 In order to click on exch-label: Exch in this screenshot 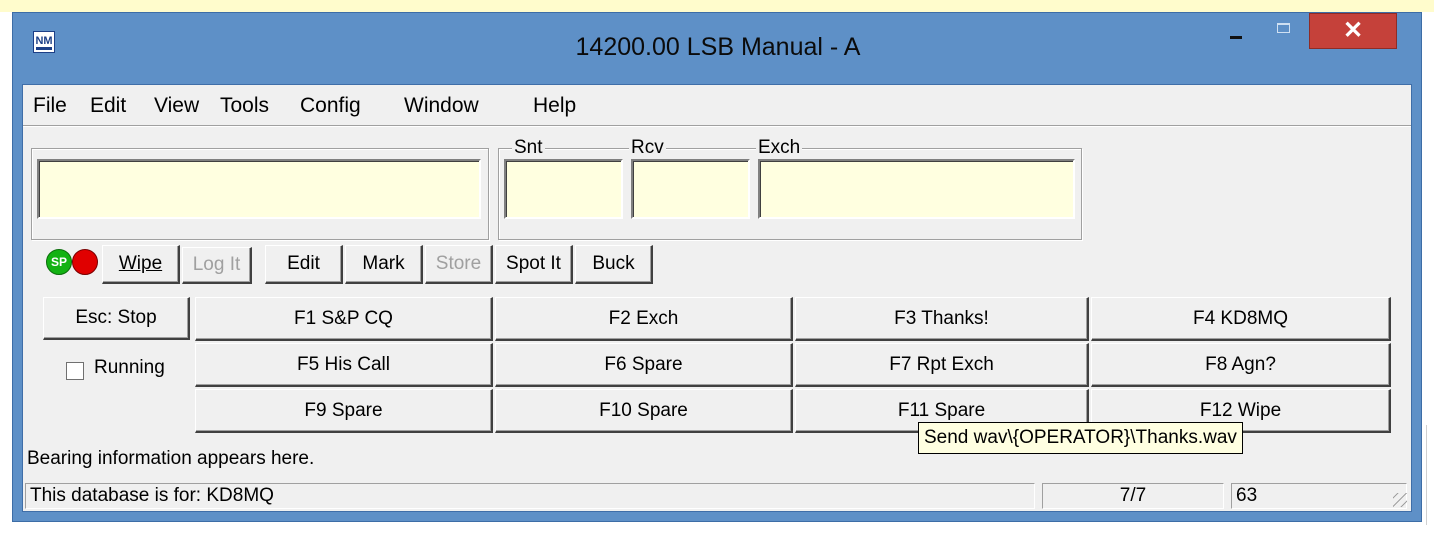, I will do `click(779, 148)`.